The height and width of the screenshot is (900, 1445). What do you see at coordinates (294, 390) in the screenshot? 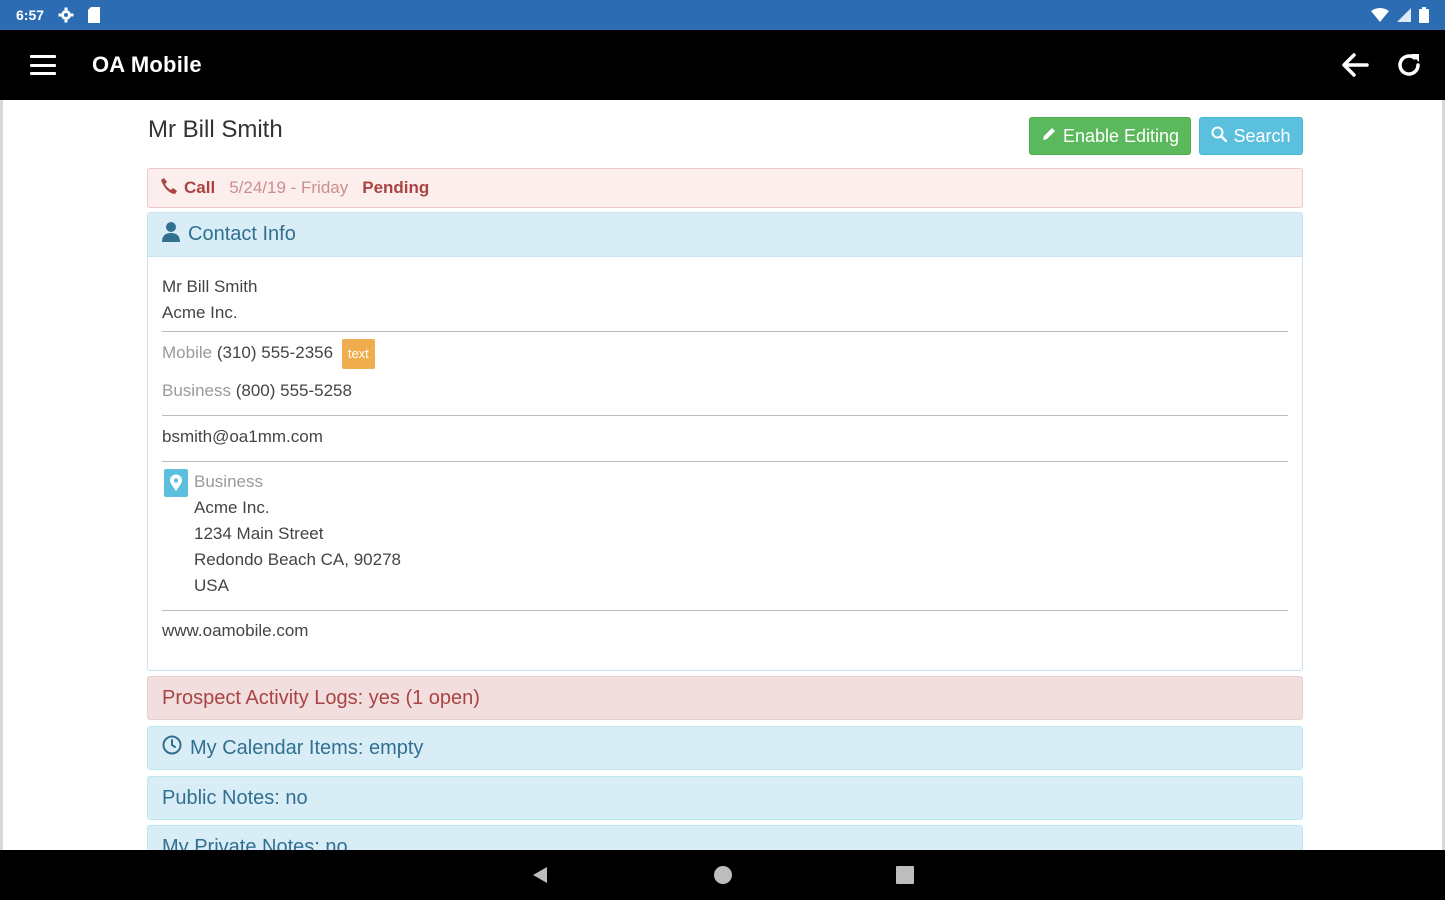
I see `business-number-link: (800) 555-5258` at bounding box center [294, 390].